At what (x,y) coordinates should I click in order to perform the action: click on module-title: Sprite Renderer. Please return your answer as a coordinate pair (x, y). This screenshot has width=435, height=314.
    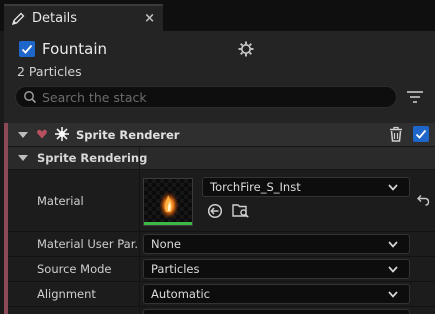
    Looking at the image, I should click on (128, 135).